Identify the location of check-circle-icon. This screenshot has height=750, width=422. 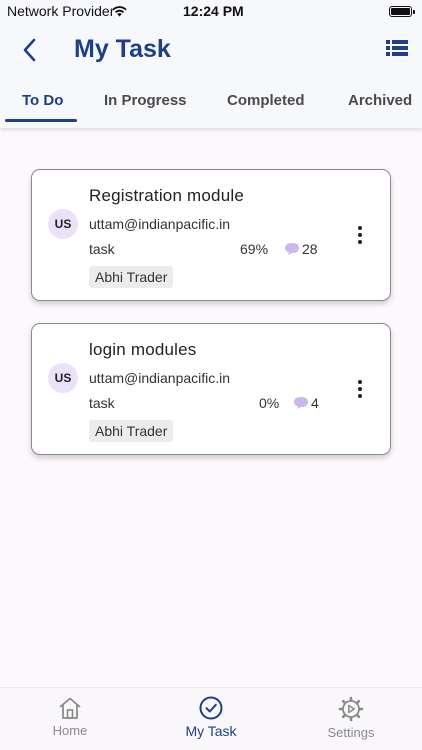
(211, 708).